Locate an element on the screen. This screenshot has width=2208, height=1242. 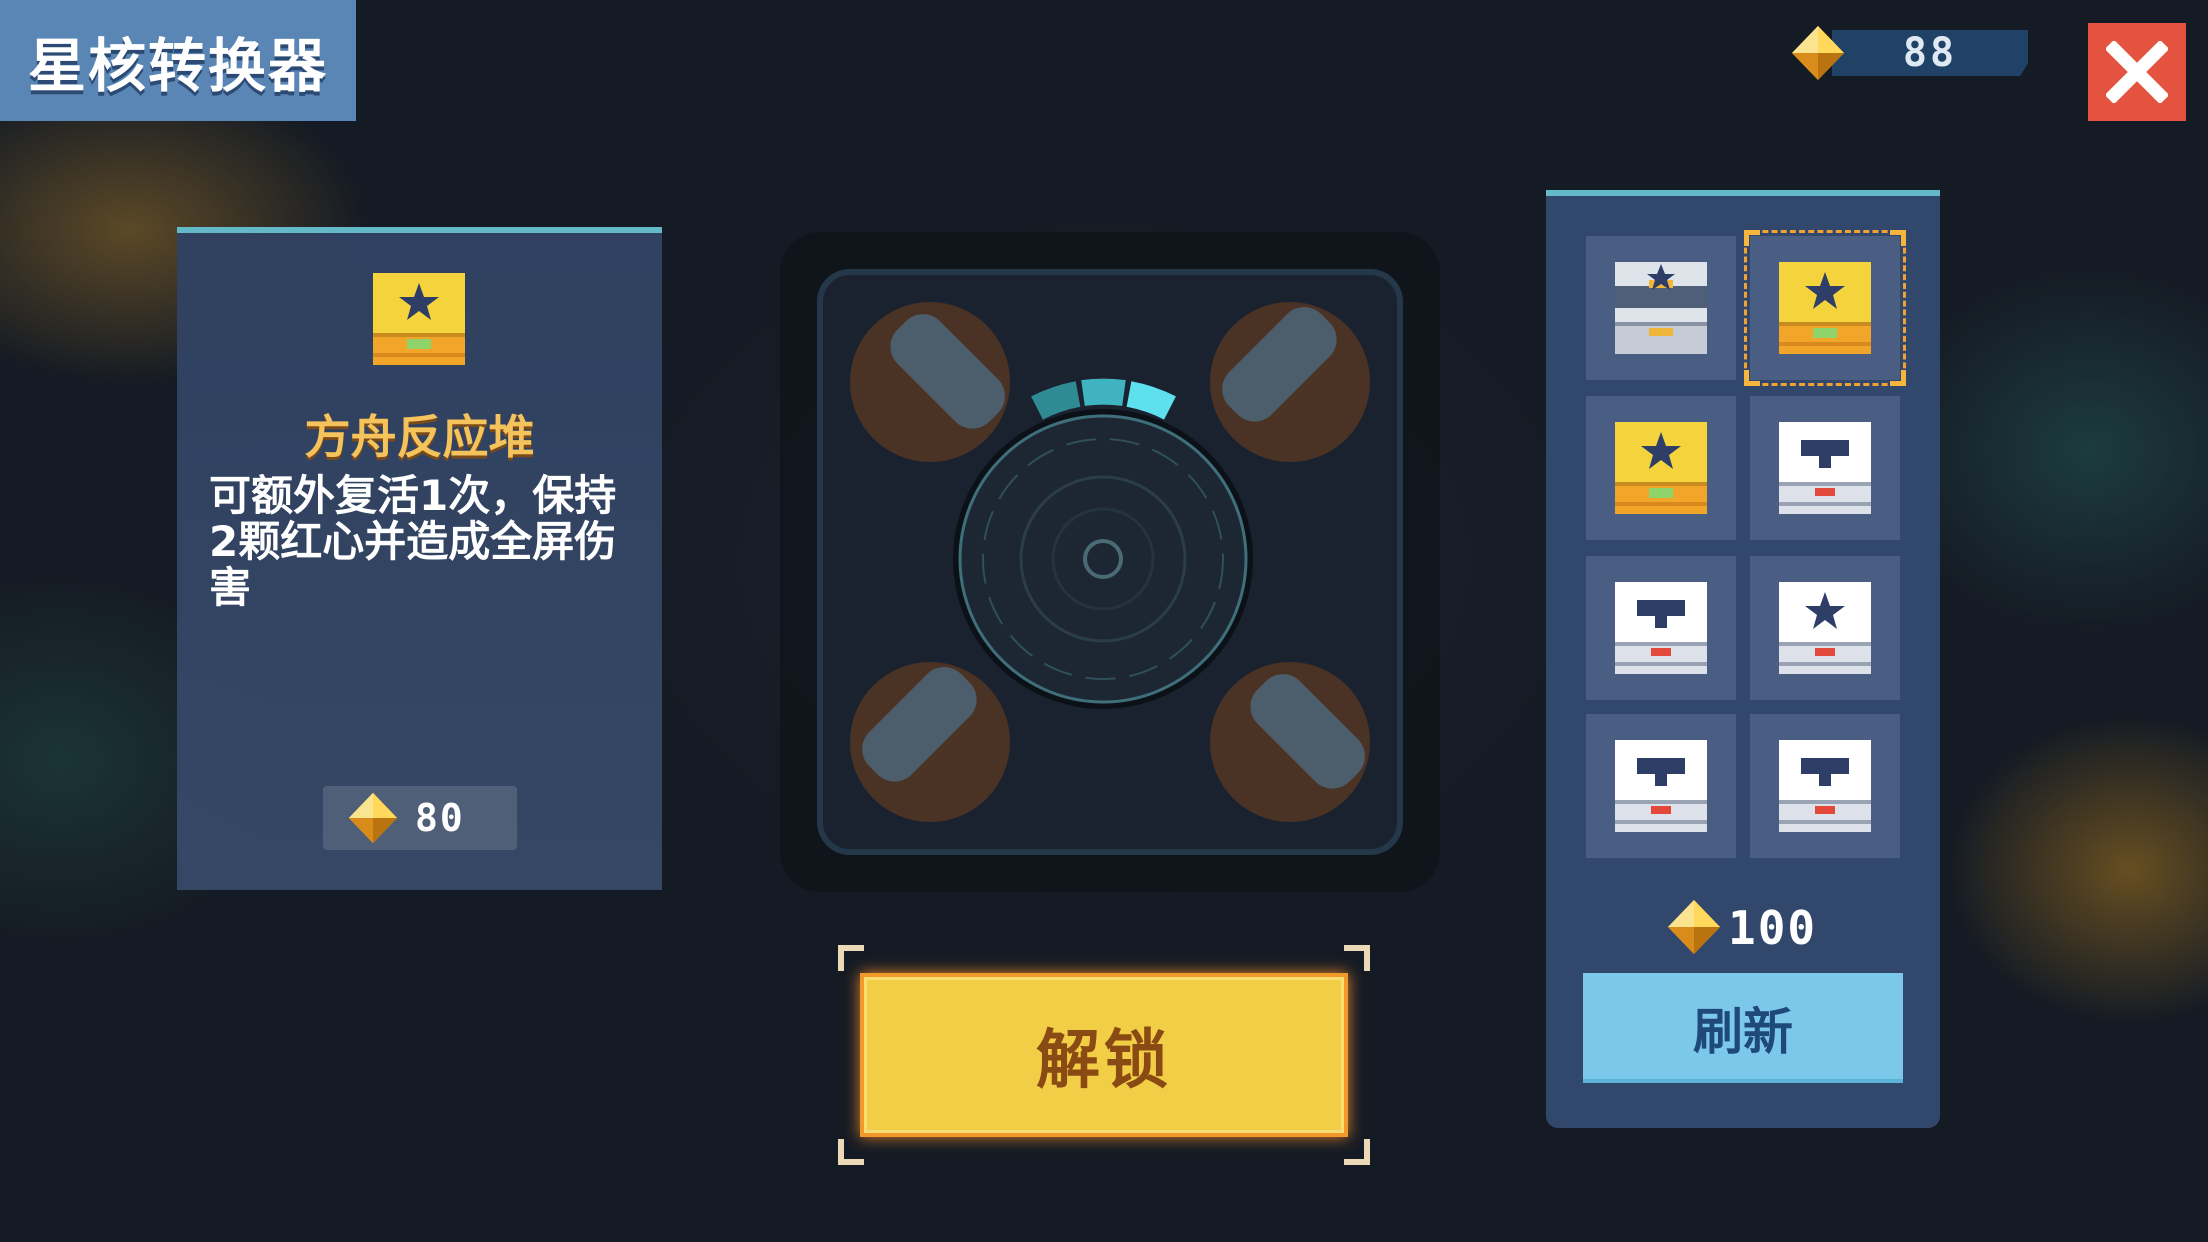
close-icon is located at coordinates (2137, 72).